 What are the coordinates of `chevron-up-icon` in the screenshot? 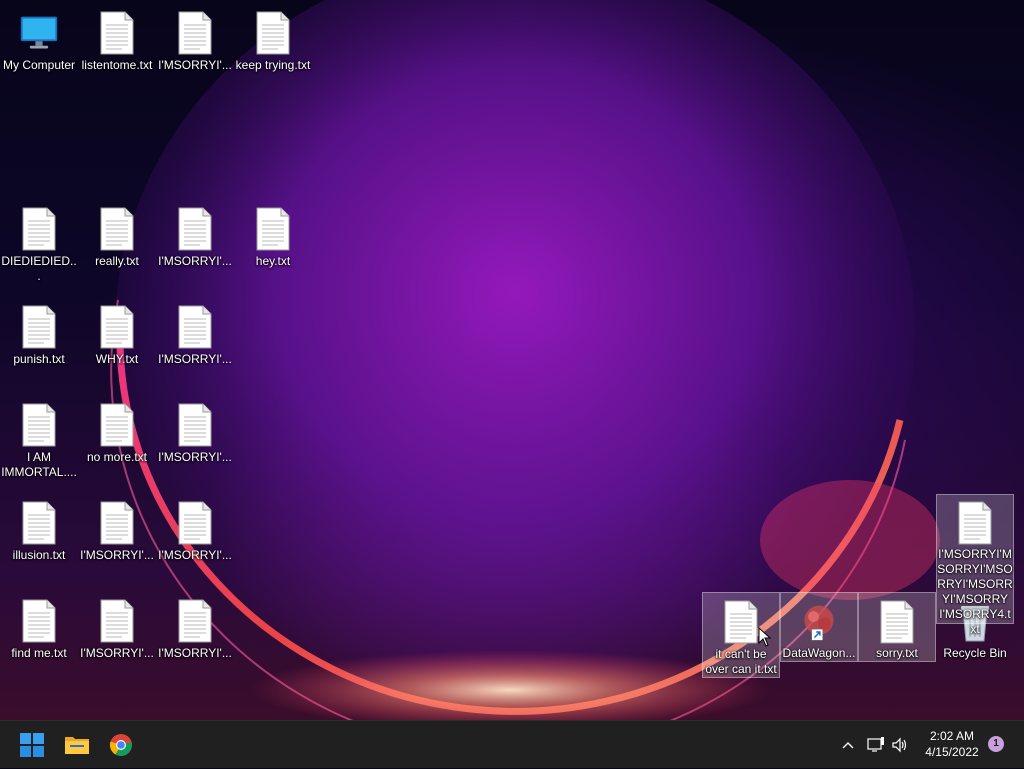 It's located at (848, 745).